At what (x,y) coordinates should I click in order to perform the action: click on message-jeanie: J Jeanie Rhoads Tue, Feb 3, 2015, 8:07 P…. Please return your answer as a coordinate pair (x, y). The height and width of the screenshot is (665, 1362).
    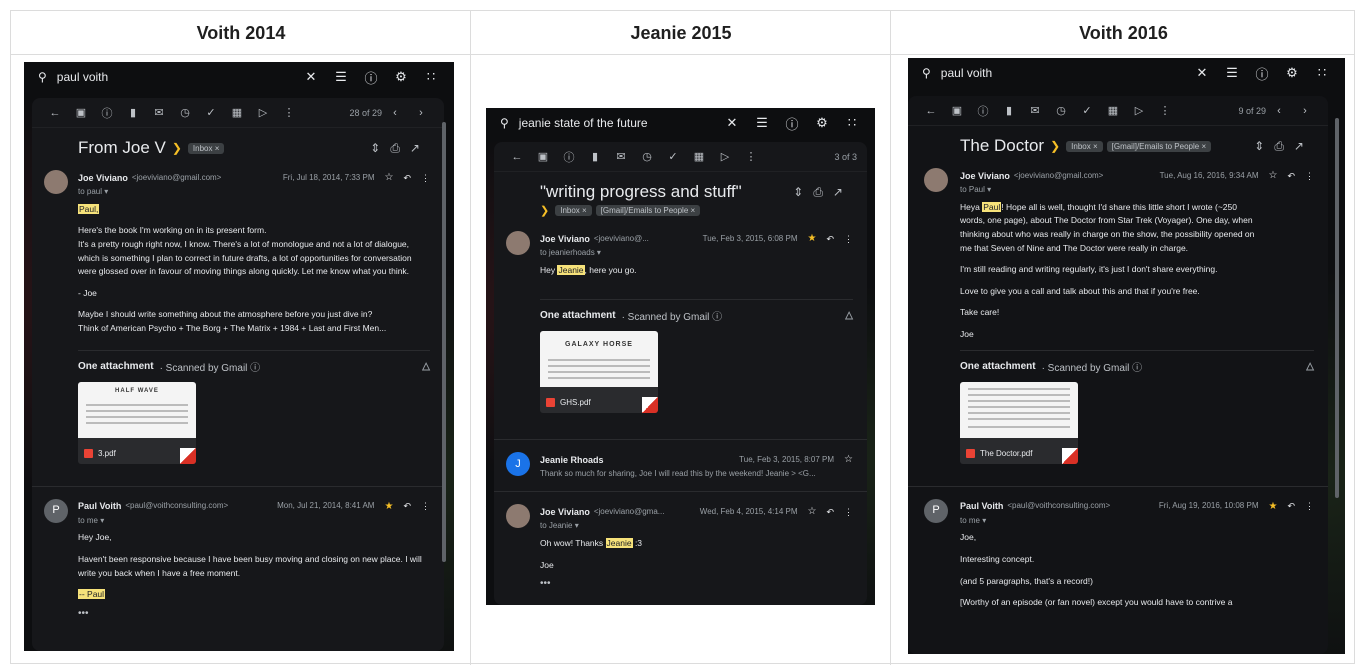
    Looking at the image, I should click on (680, 465).